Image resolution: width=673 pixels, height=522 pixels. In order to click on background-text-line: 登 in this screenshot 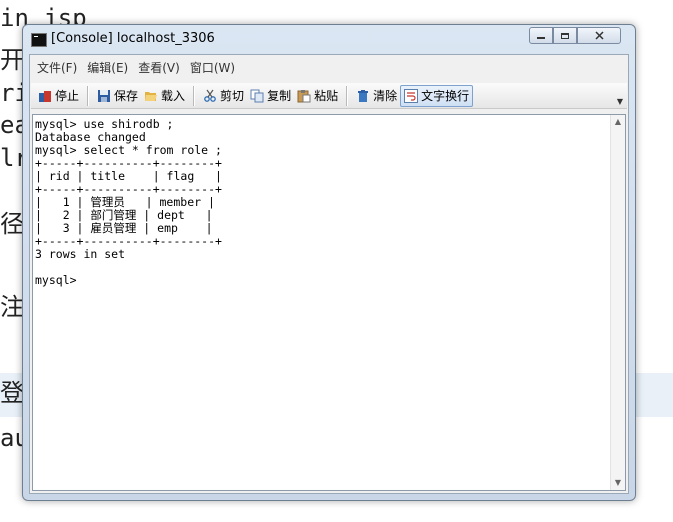, I will do `click(12, 393)`.